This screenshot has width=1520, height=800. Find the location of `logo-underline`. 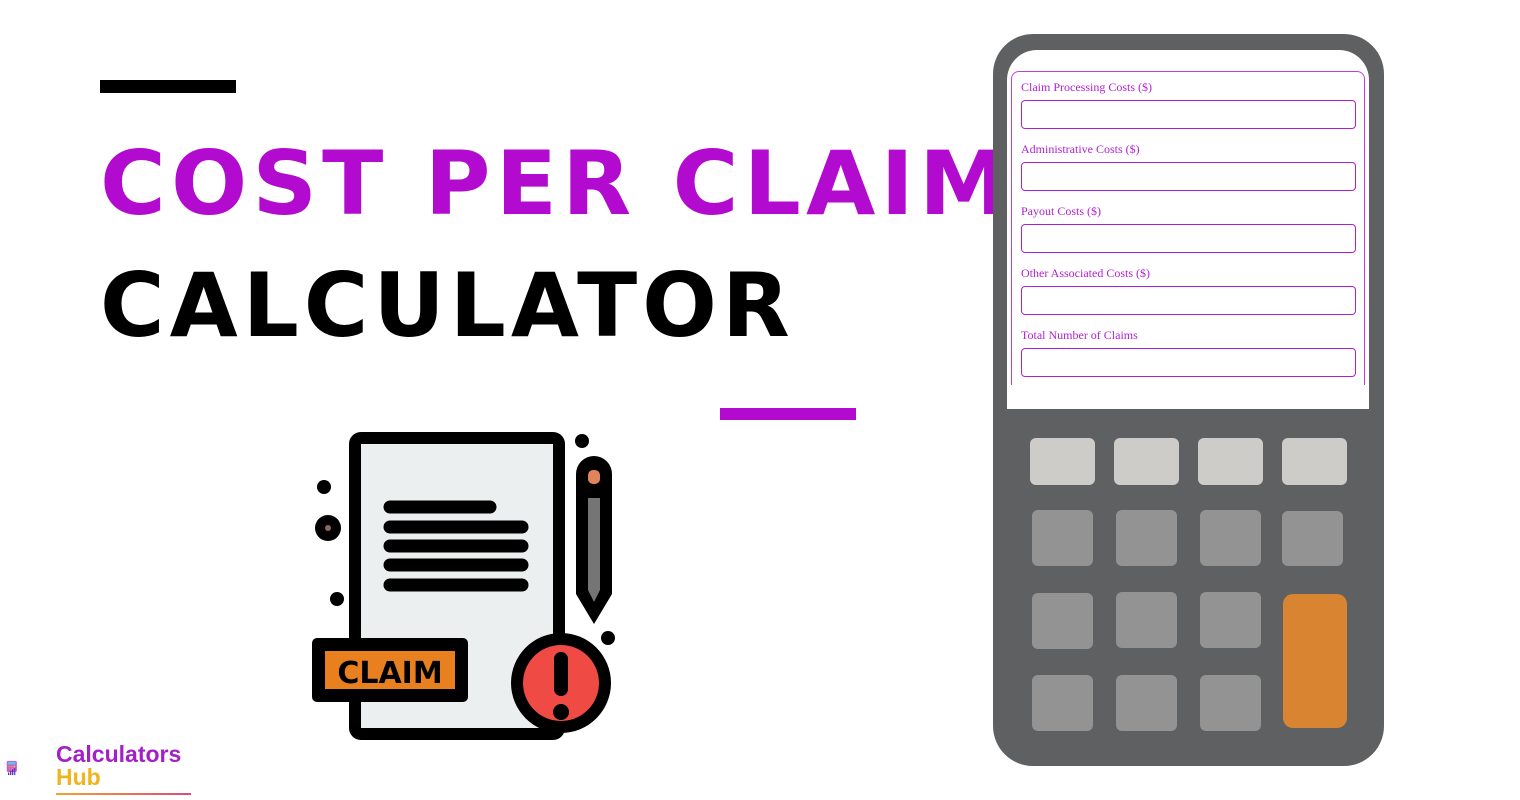

logo-underline is located at coordinates (123, 794).